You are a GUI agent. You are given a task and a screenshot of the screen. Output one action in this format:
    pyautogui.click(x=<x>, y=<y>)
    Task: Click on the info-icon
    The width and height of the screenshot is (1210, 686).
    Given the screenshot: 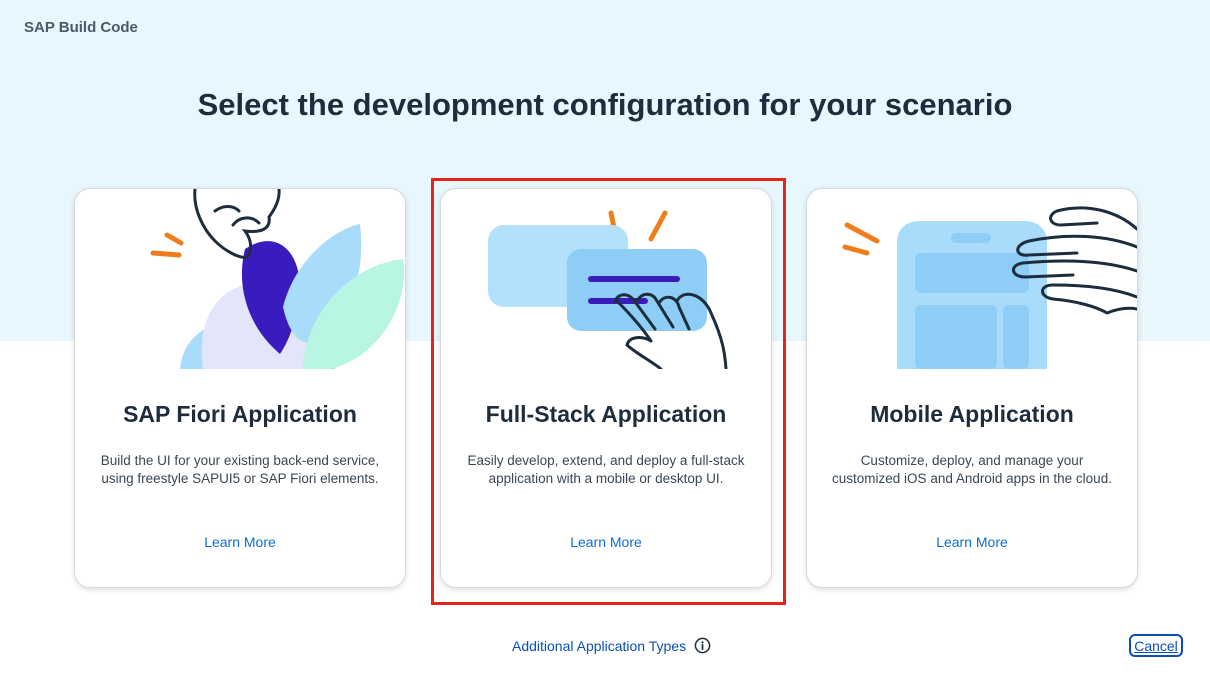 What is the action you would take?
    pyautogui.click(x=702, y=645)
    